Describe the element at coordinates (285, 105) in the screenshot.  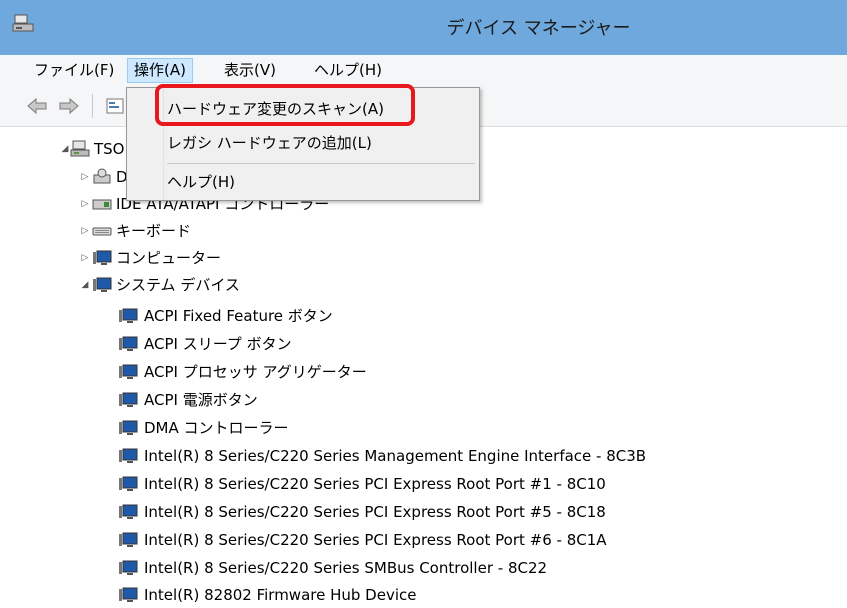
I see `highlight-annotation` at that location.